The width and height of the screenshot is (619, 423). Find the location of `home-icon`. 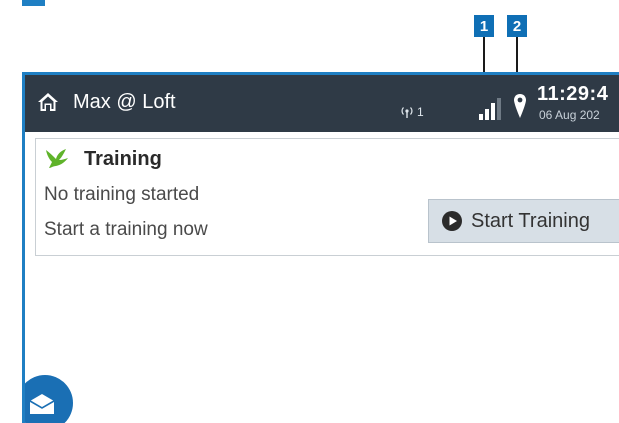

home-icon is located at coordinates (48, 102).